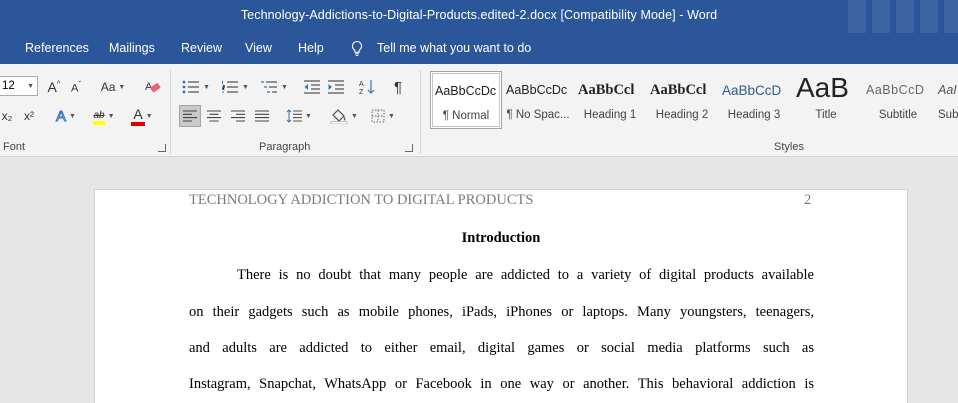 The image size is (958, 403). What do you see at coordinates (104, 116) in the screenshot?
I see `highlight-button: ab ▼` at bounding box center [104, 116].